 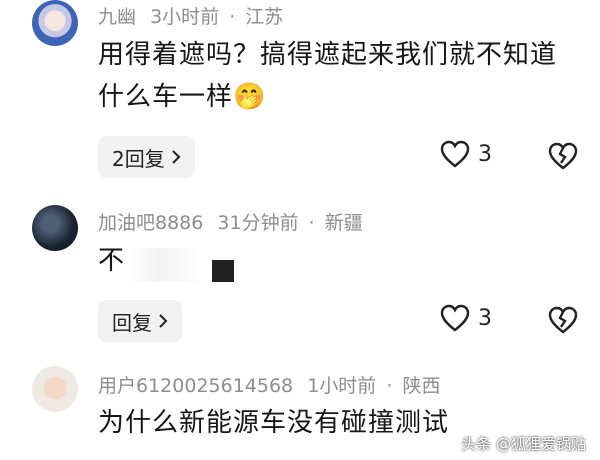 I want to click on comment-text: 用得着遮吗？搞得遮起来我们就不知道什么车一样🤭, so click(x=338, y=76).